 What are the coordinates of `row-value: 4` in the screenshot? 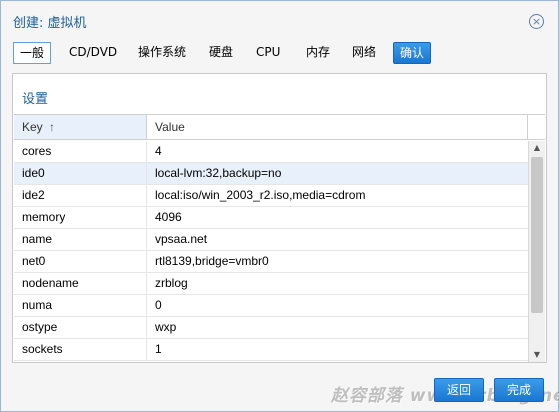 It's located at (158, 151).